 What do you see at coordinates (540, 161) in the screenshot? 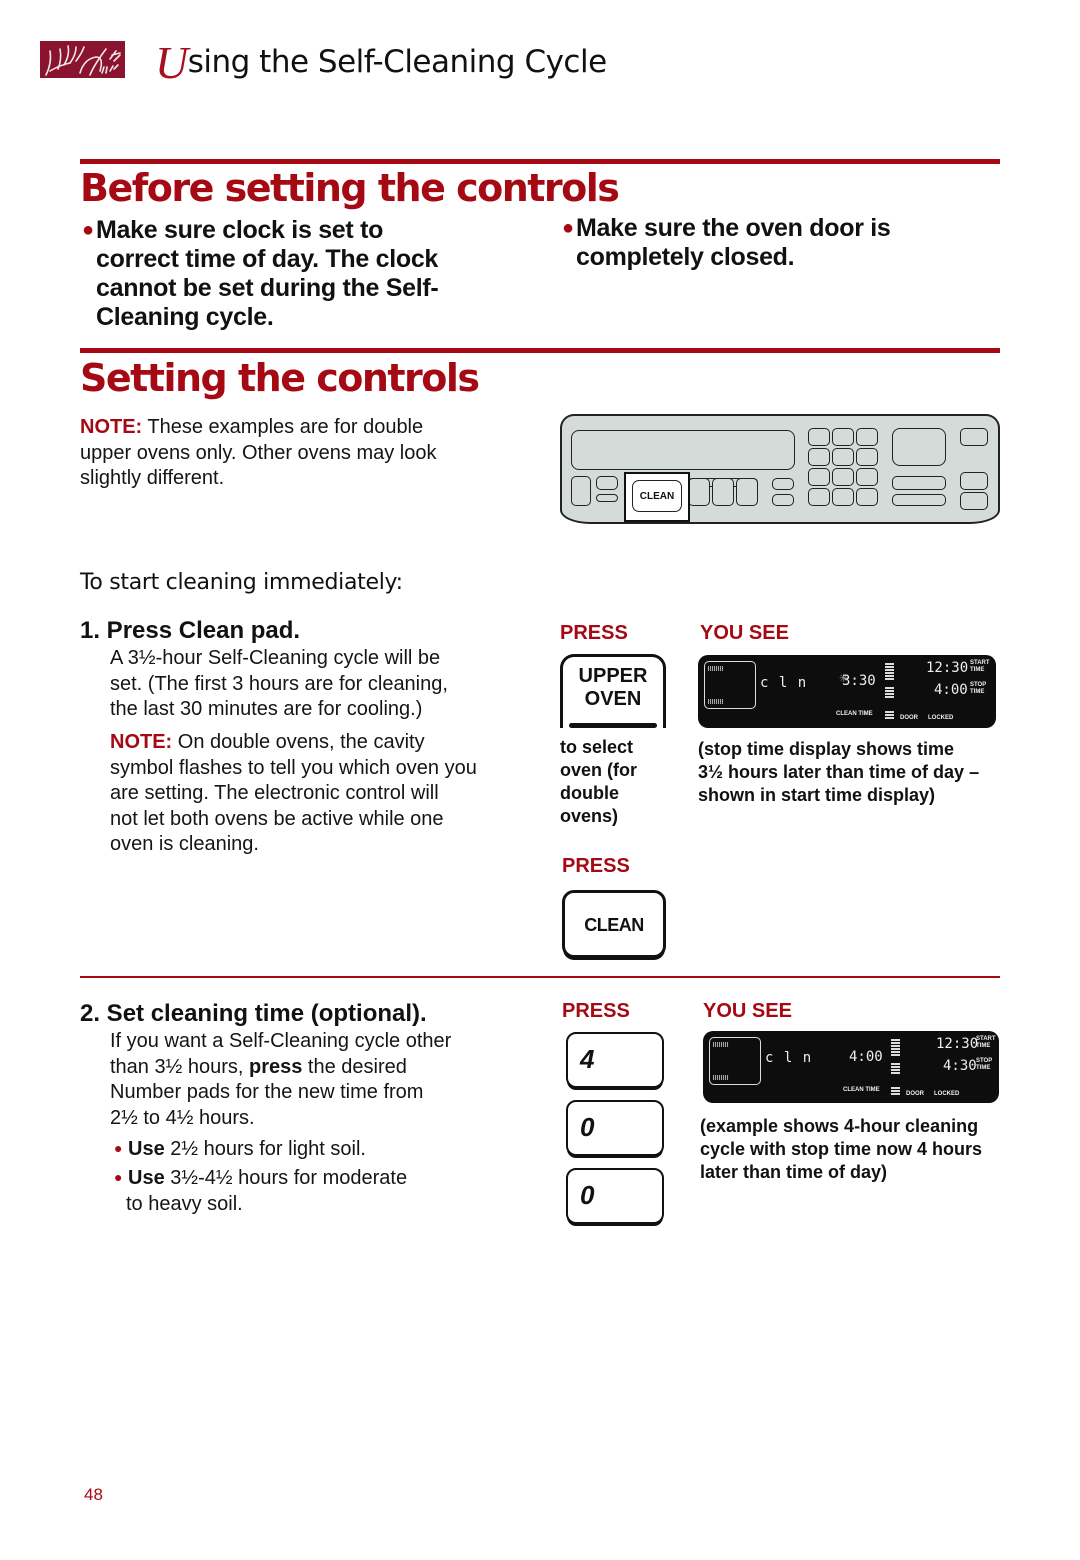
I see `section-divider` at bounding box center [540, 161].